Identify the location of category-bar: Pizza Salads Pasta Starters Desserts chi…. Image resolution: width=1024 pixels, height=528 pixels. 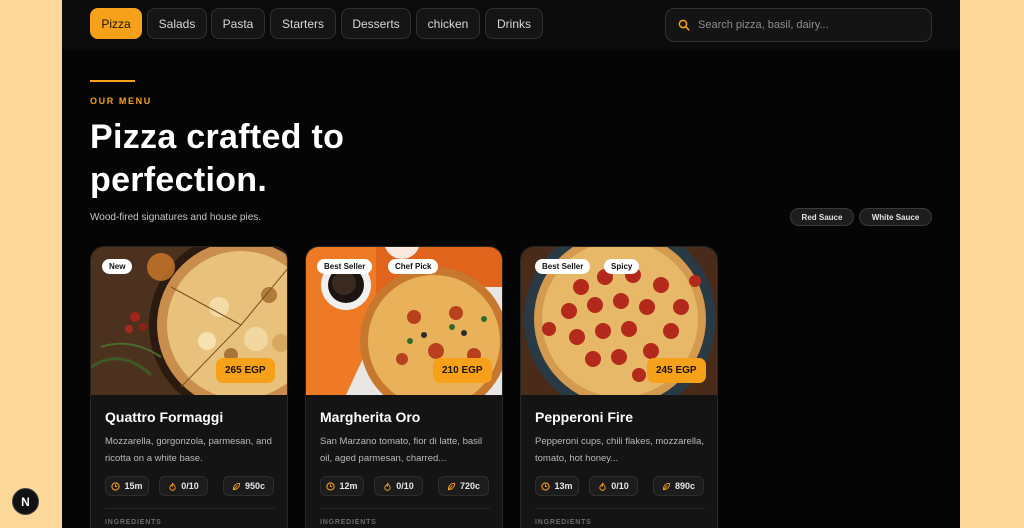
(511, 25).